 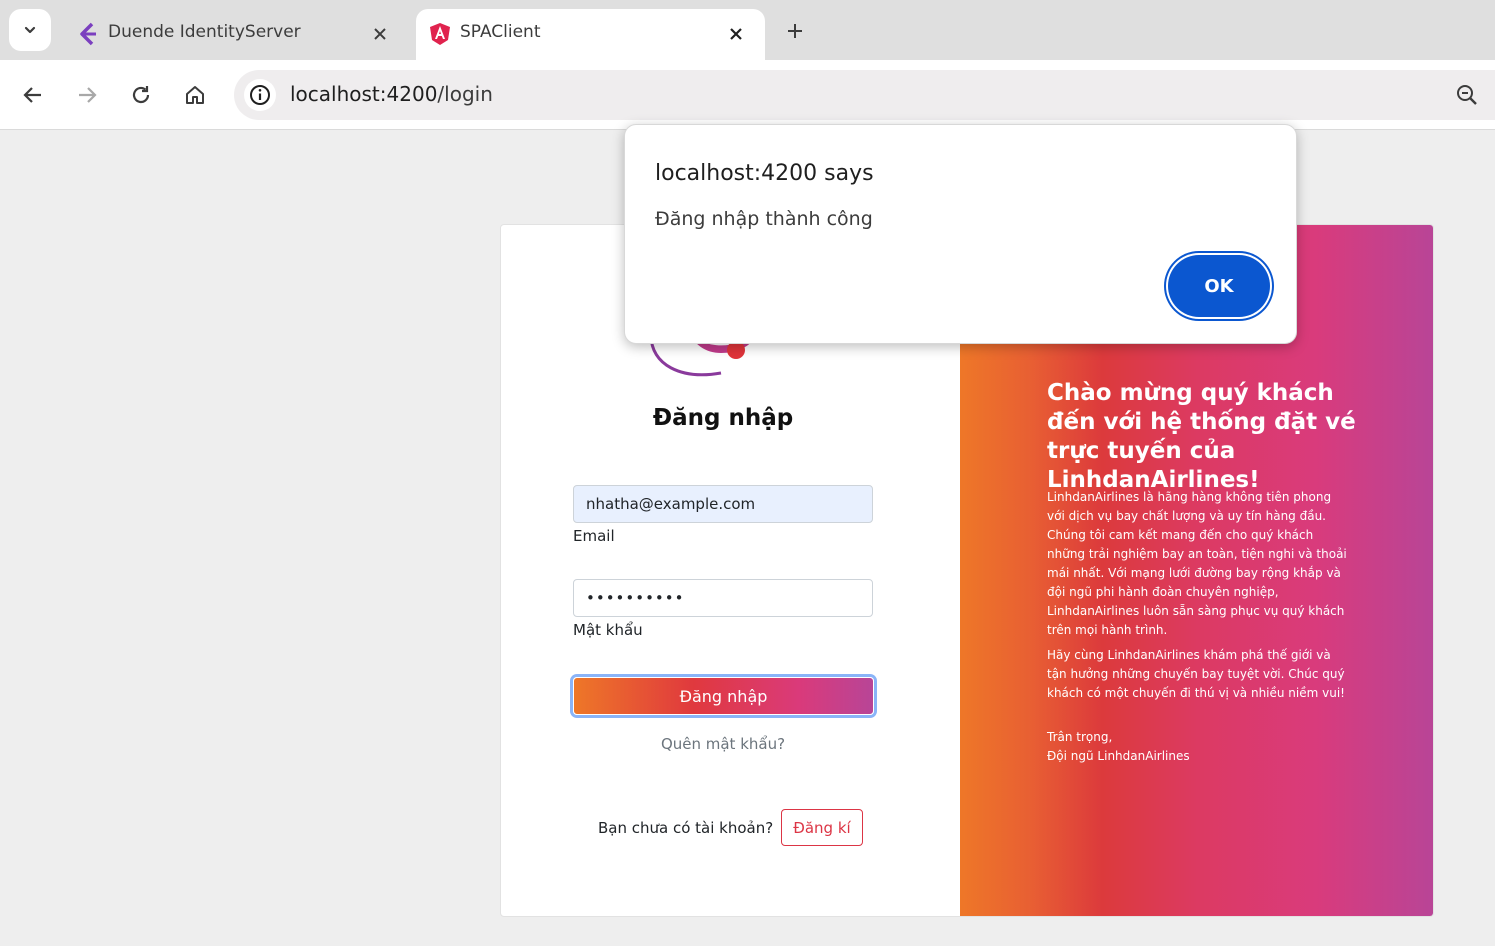 What do you see at coordinates (590, 34) in the screenshot?
I see `tab-spaclient: SPAClient` at bounding box center [590, 34].